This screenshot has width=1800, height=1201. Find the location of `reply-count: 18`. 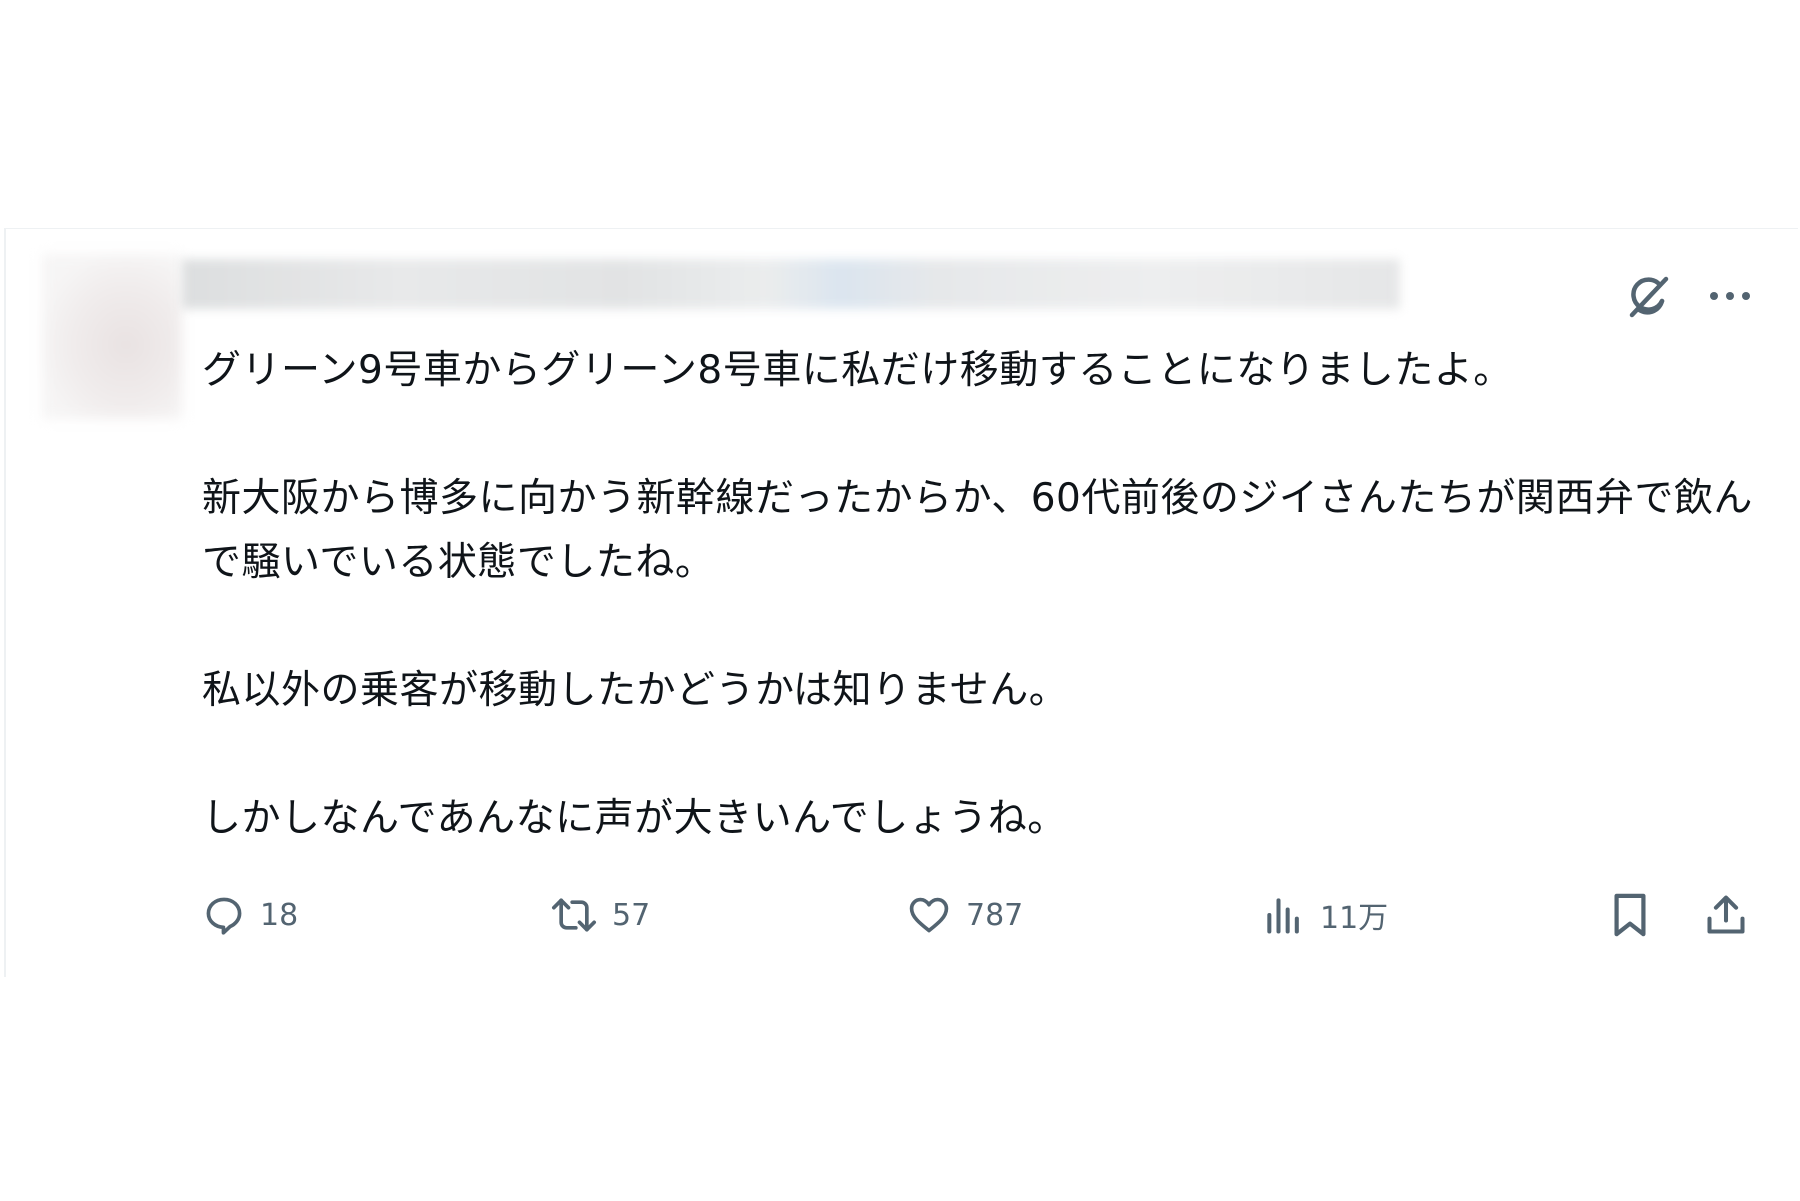

reply-count: 18 is located at coordinates (279, 915).